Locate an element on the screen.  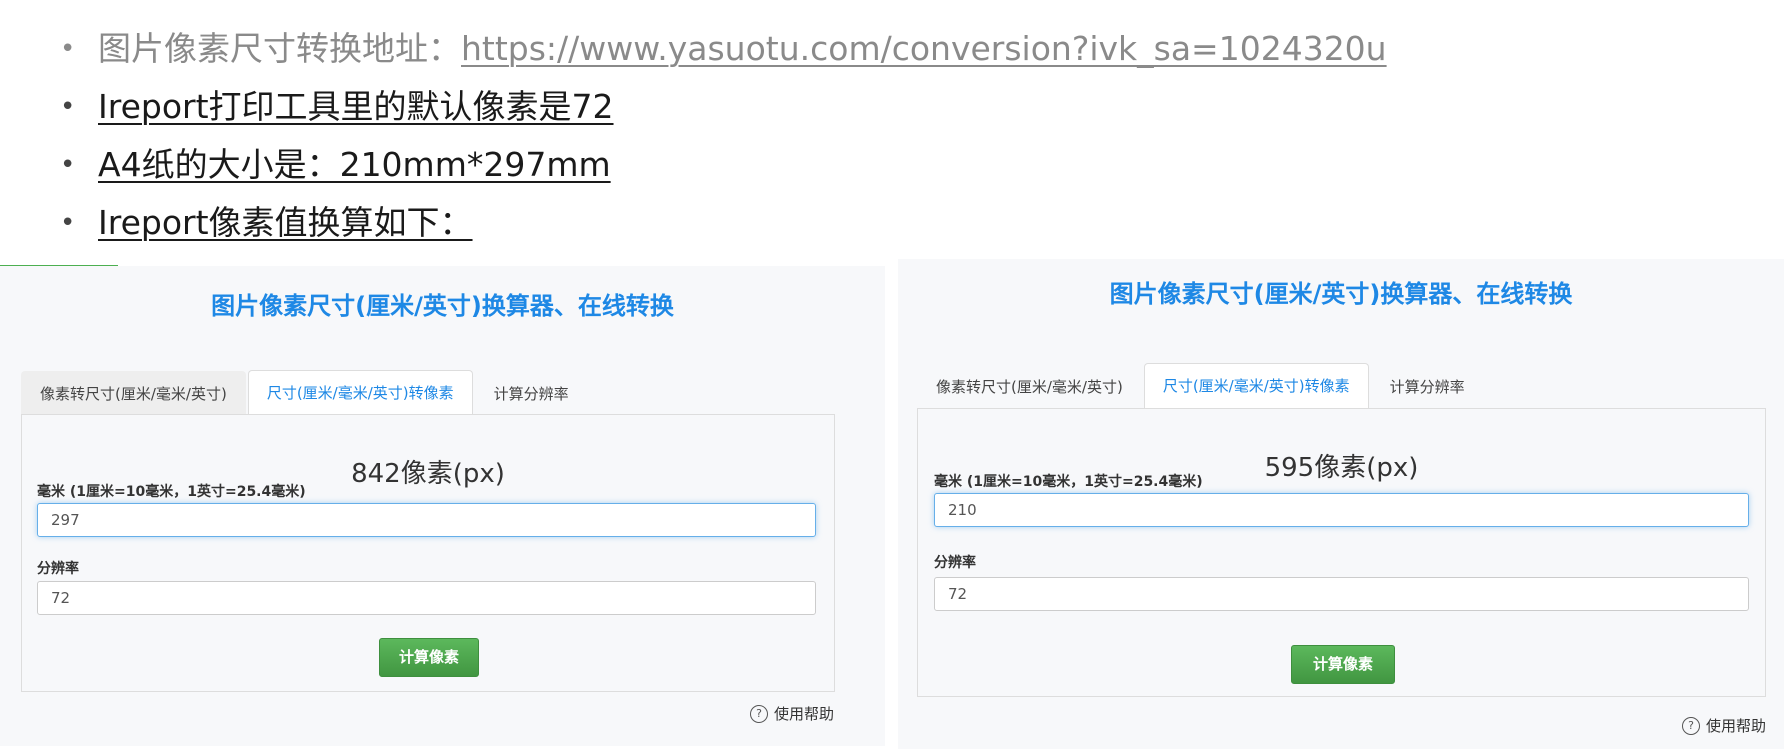
bullet-text: 图片像素尺寸转换地址： is located at coordinates (279, 48).